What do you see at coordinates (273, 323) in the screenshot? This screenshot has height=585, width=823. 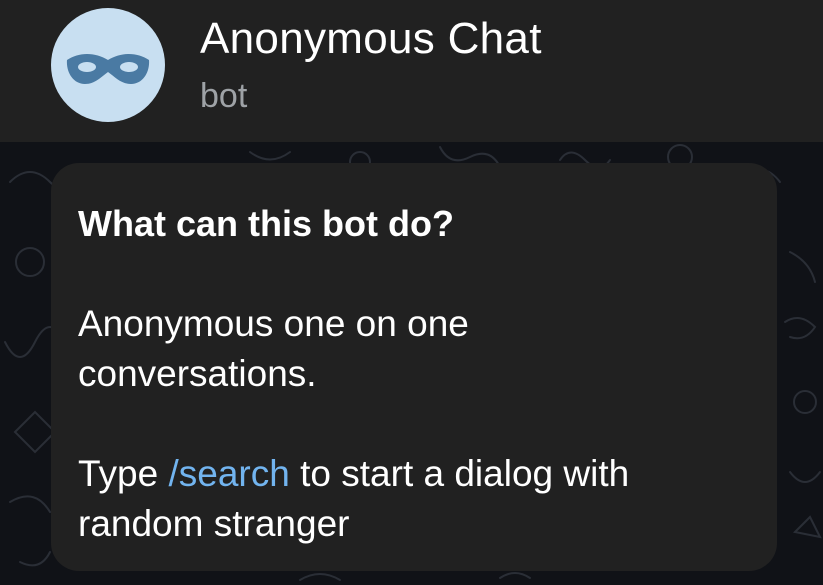 I see `bot-description-line-1: Anonymous one on one` at bounding box center [273, 323].